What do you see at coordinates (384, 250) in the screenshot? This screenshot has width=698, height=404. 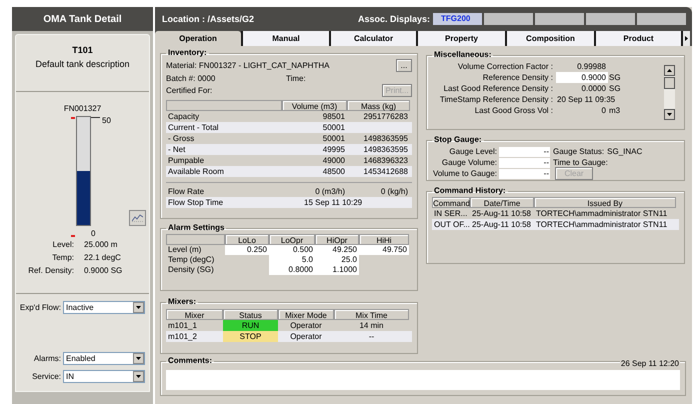 I see `table-cell: 49.750` at bounding box center [384, 250].